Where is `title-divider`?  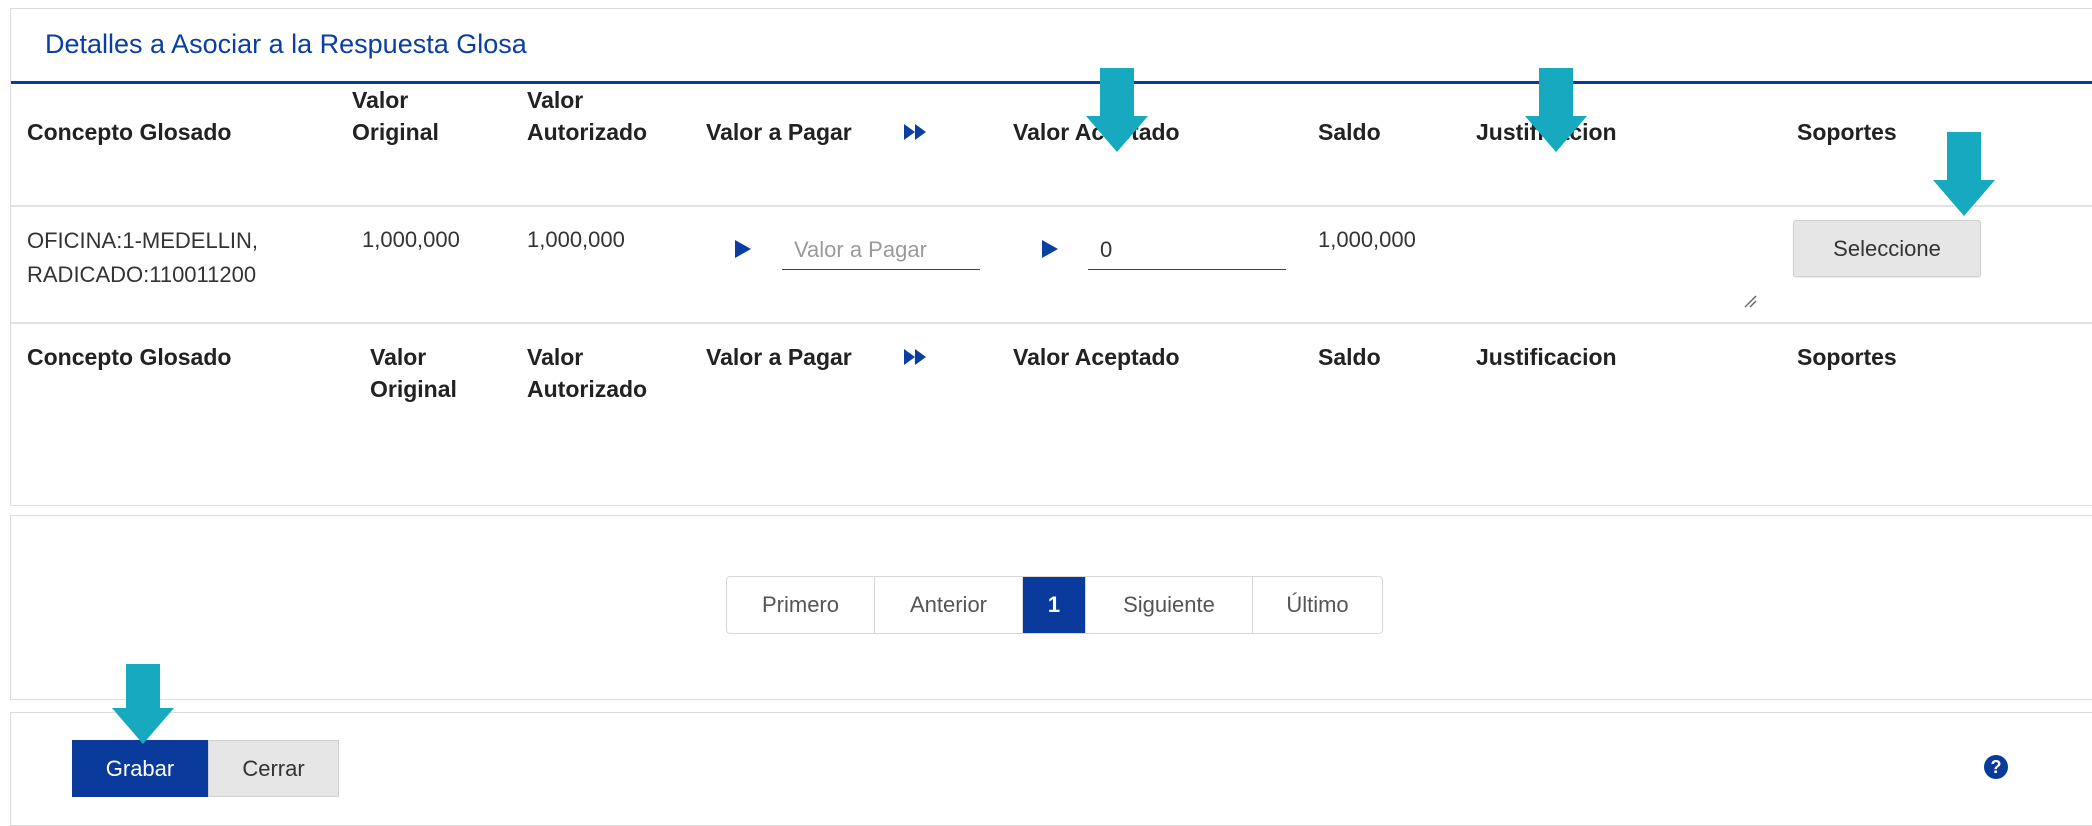
title-divider is located at coordinates (1051, 82).